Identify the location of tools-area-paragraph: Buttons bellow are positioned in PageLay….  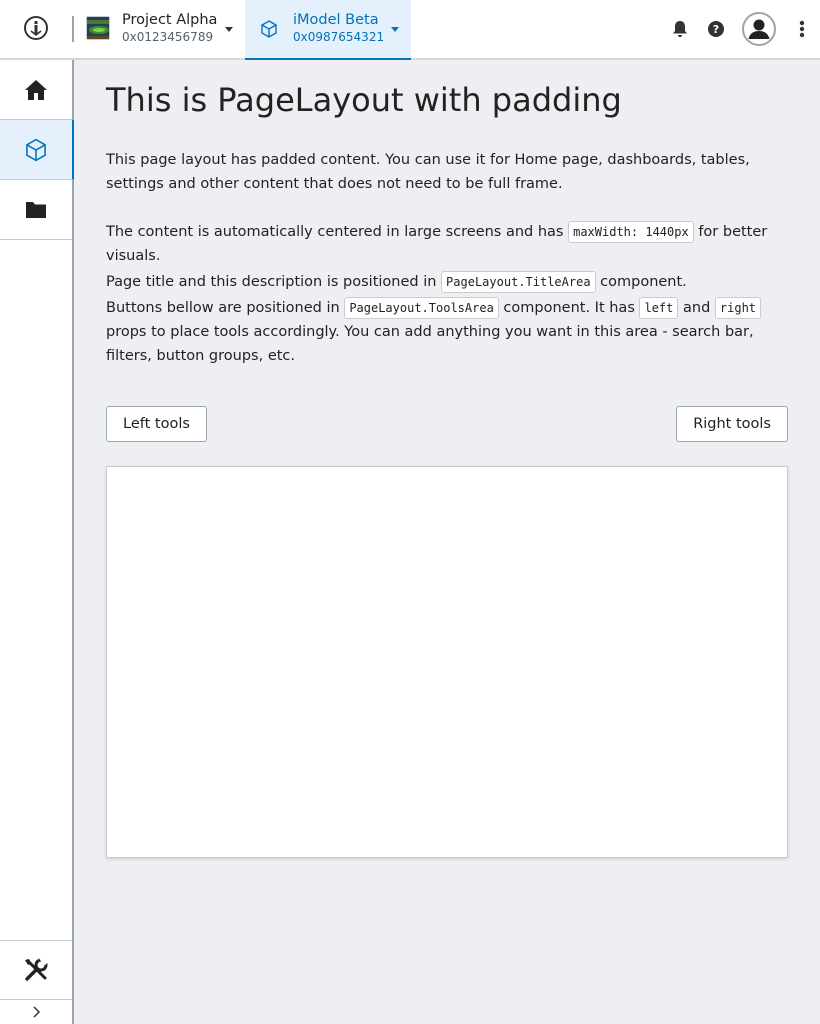
(447, 332).